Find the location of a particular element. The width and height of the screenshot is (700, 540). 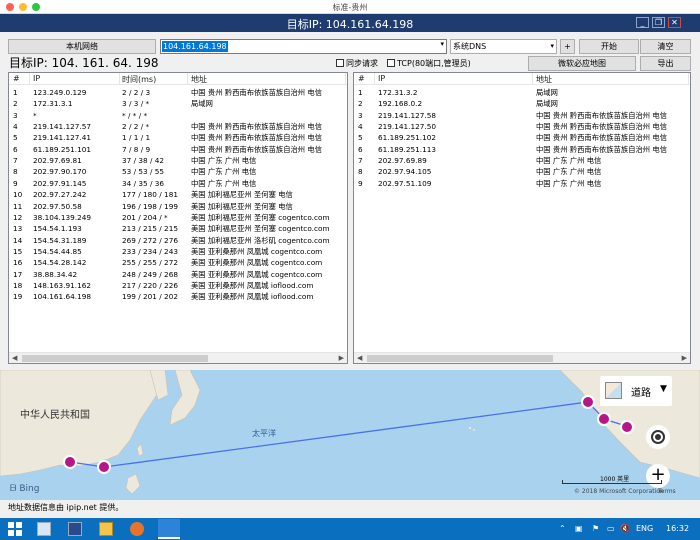

dns-select: 系统DNS ▾ is located at coordinates (503, 46).